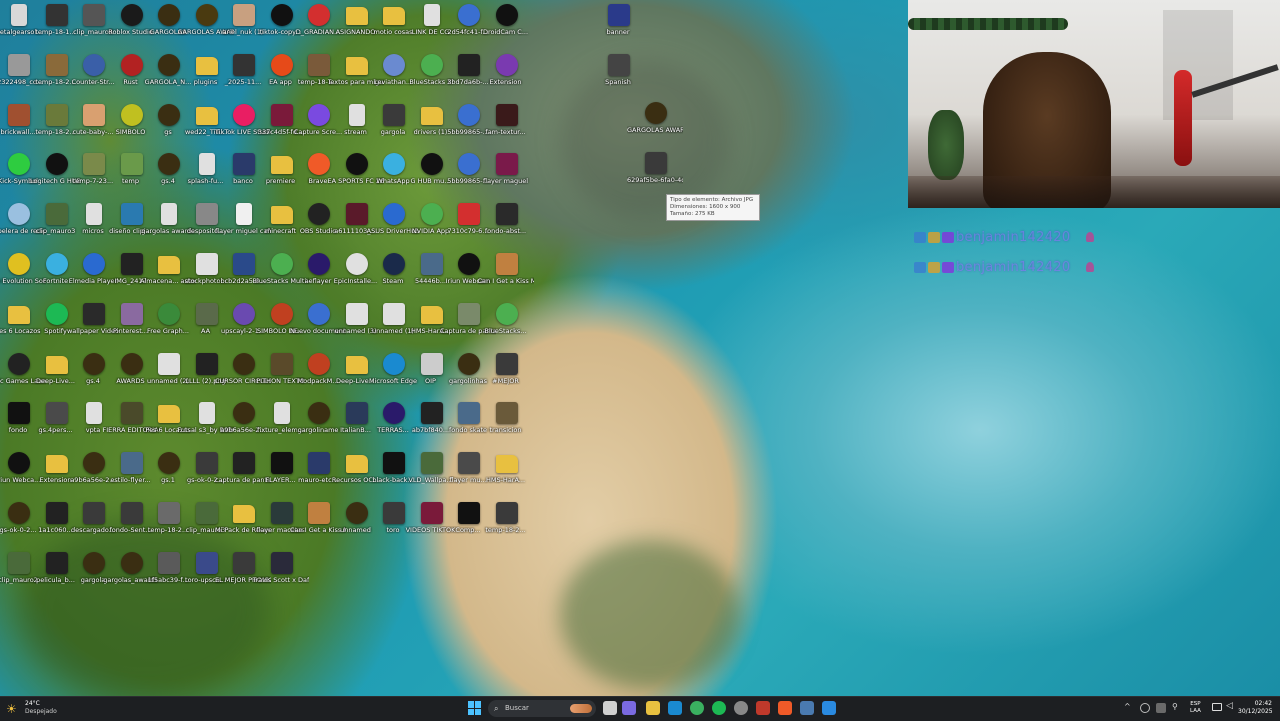  Describe the element at coordinates (1255, 711) in the screenshot. I see `clock-date: 30/12/2025` at that location.